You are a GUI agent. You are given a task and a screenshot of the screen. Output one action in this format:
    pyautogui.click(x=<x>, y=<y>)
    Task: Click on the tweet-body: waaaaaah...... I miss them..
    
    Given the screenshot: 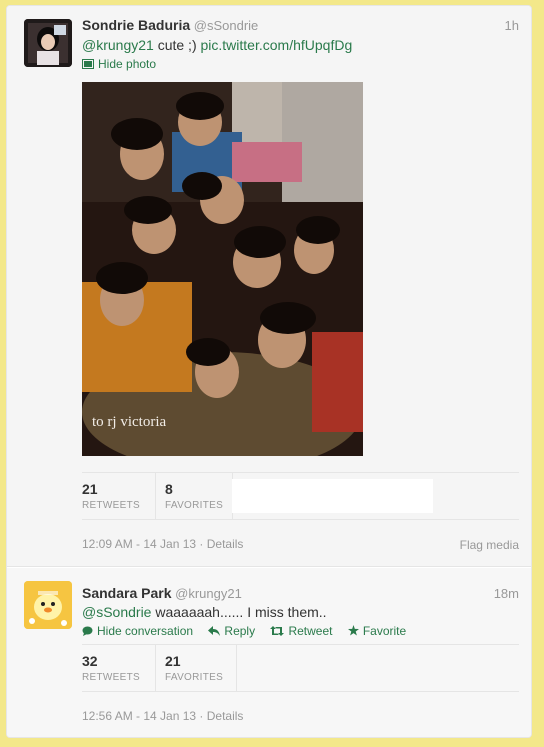 What is the action you would take?
    pyautogui.click(x=239, y=612)
    